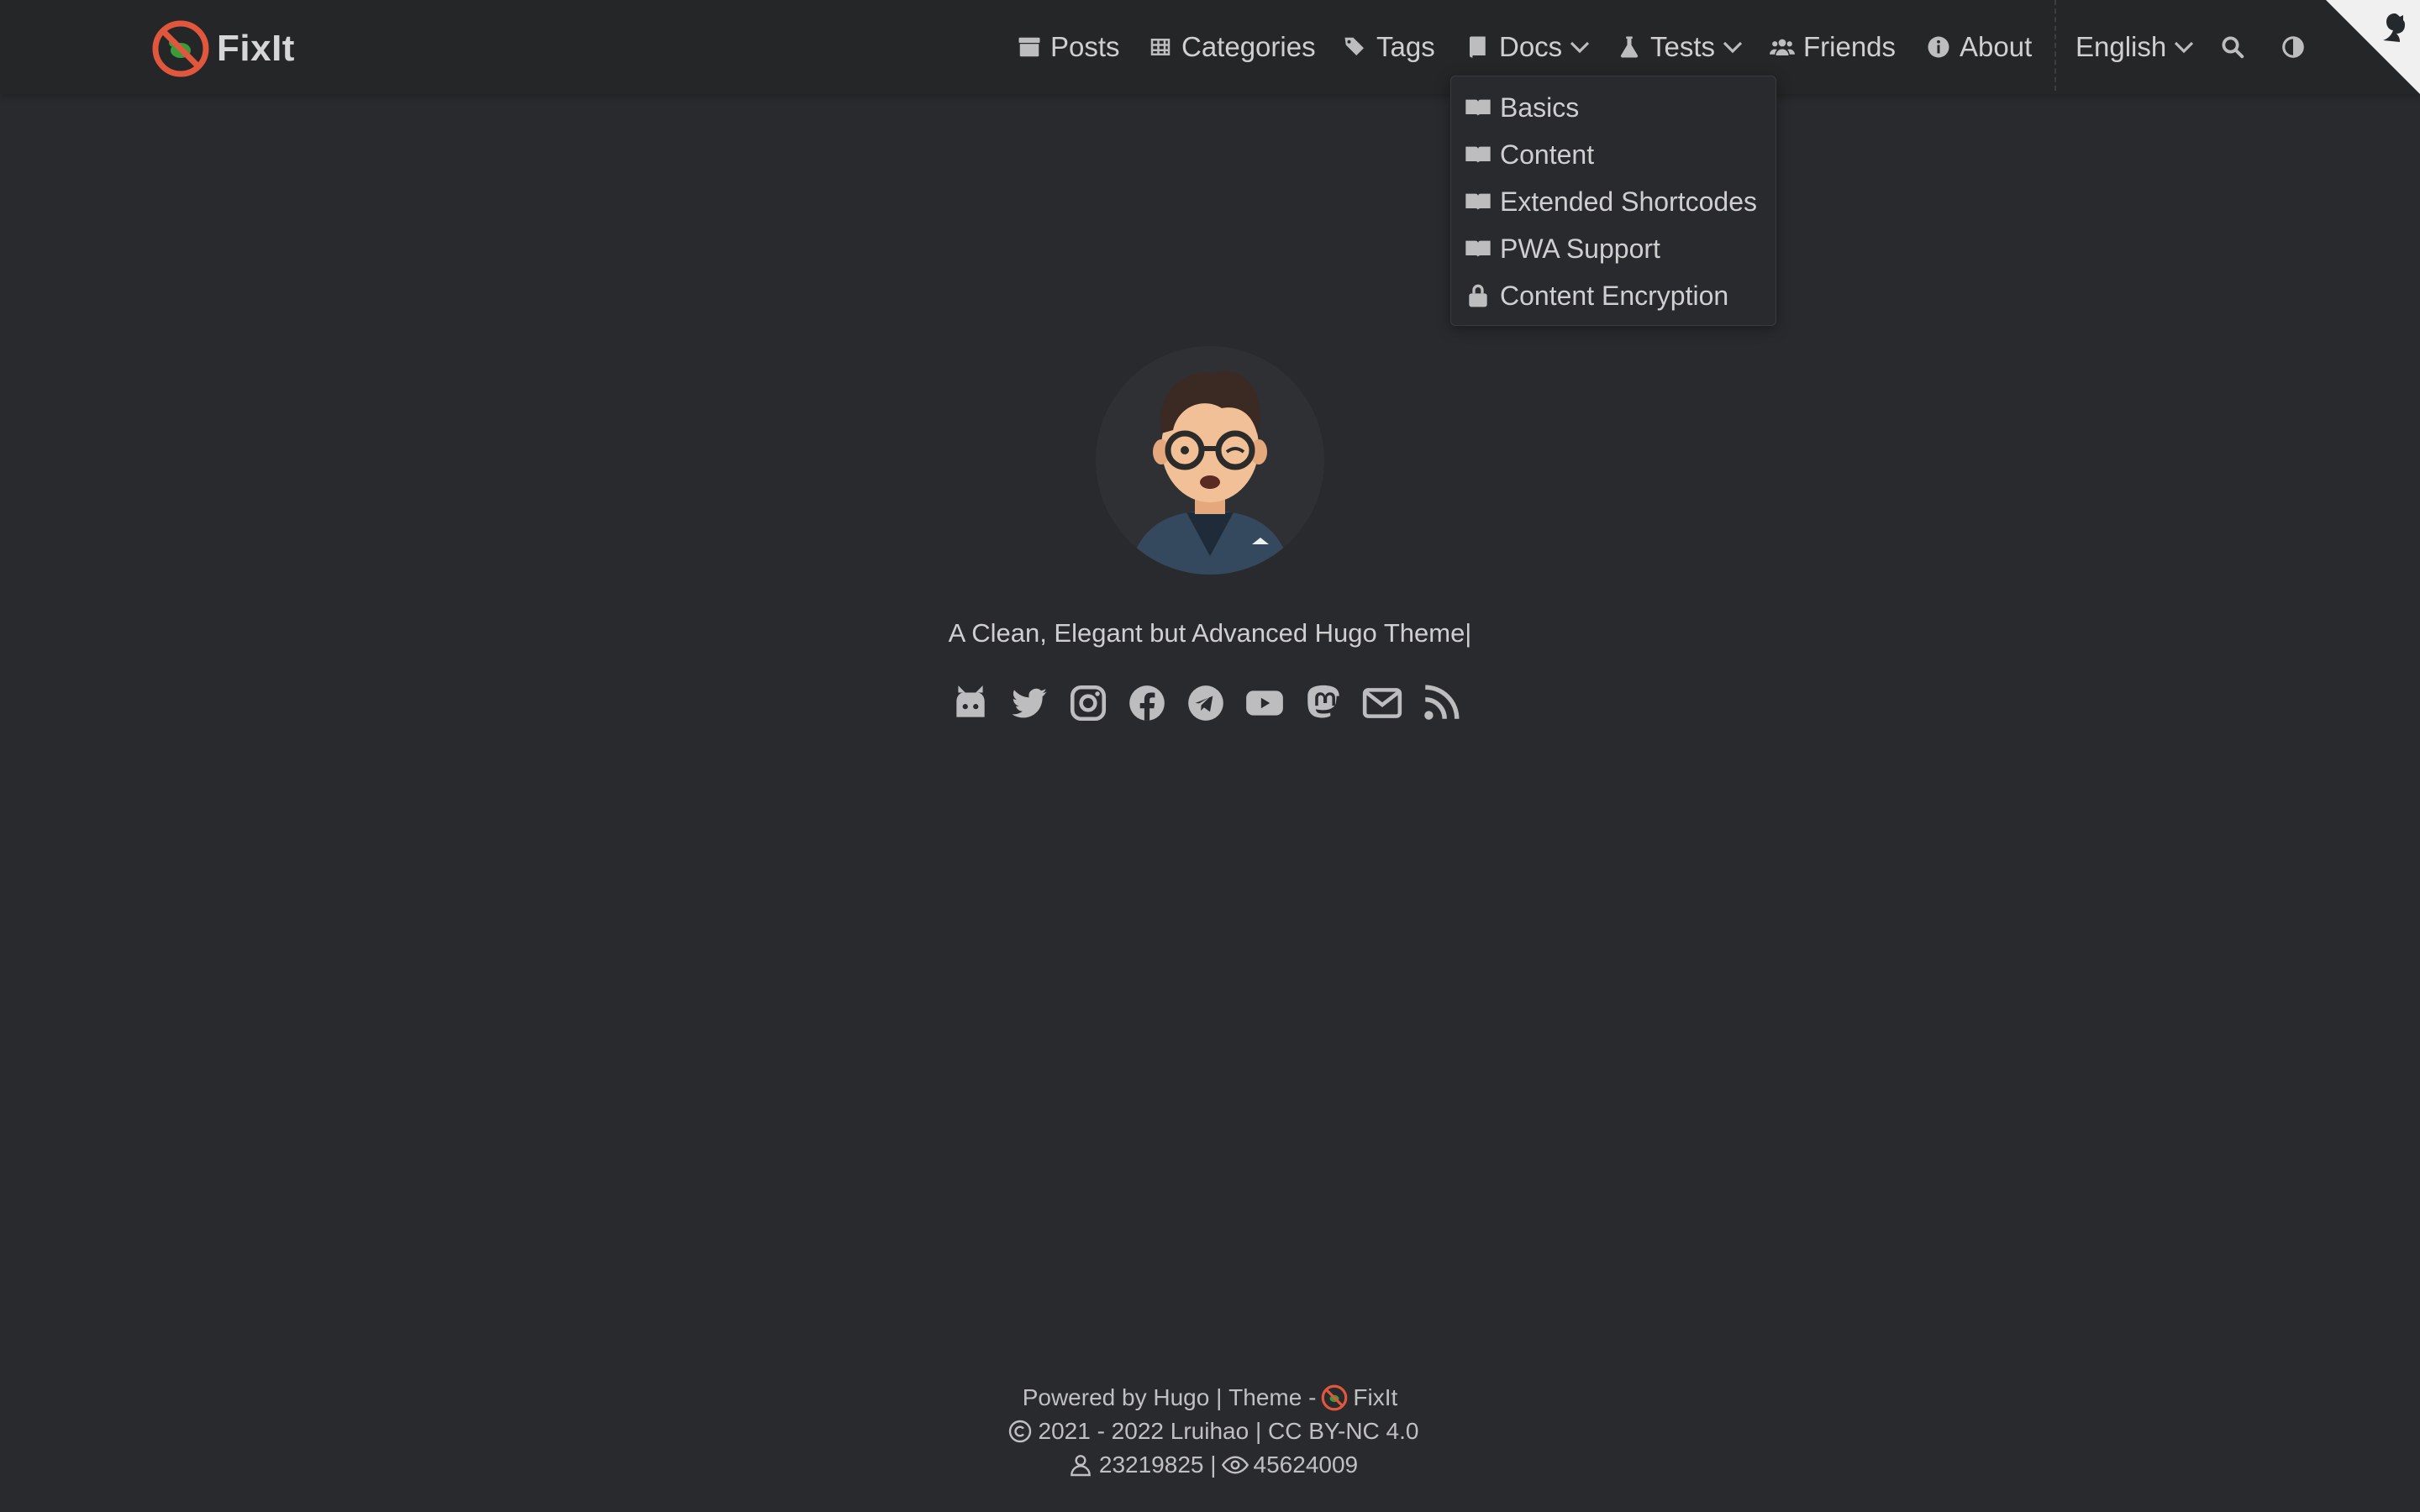 The image size is (2420, 1512). I want to click on user-icon, so click(1081, 1466).